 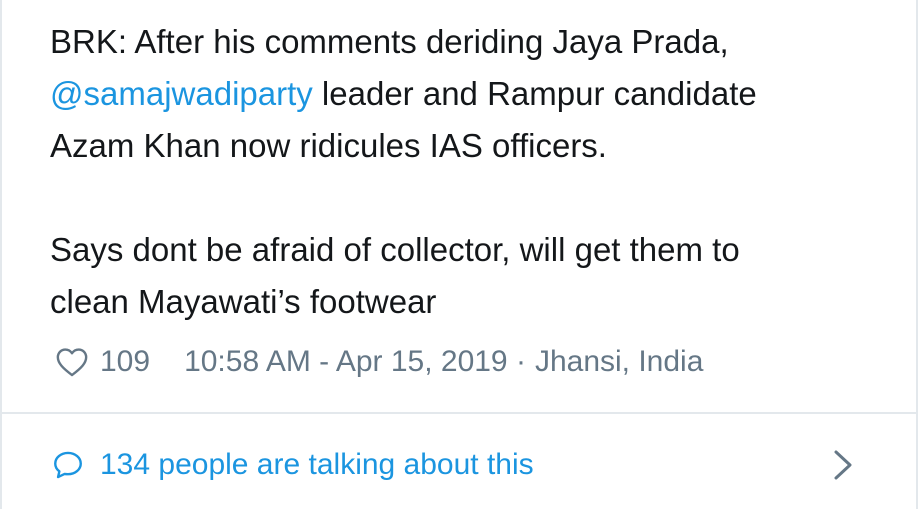 What do you see at coordinates (181, 93) in the screenshot?
I see `mention-link: @samajwadiparty` at bounding box center [181, 93].